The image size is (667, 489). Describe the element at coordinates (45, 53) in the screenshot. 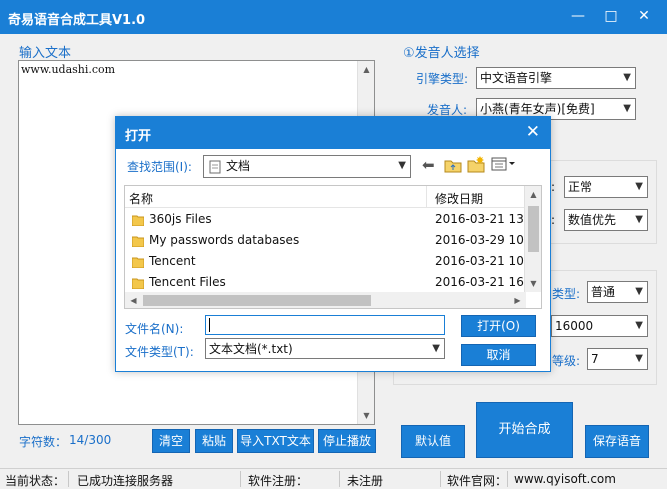

I see `input-text-label: 输入文本` at that location.